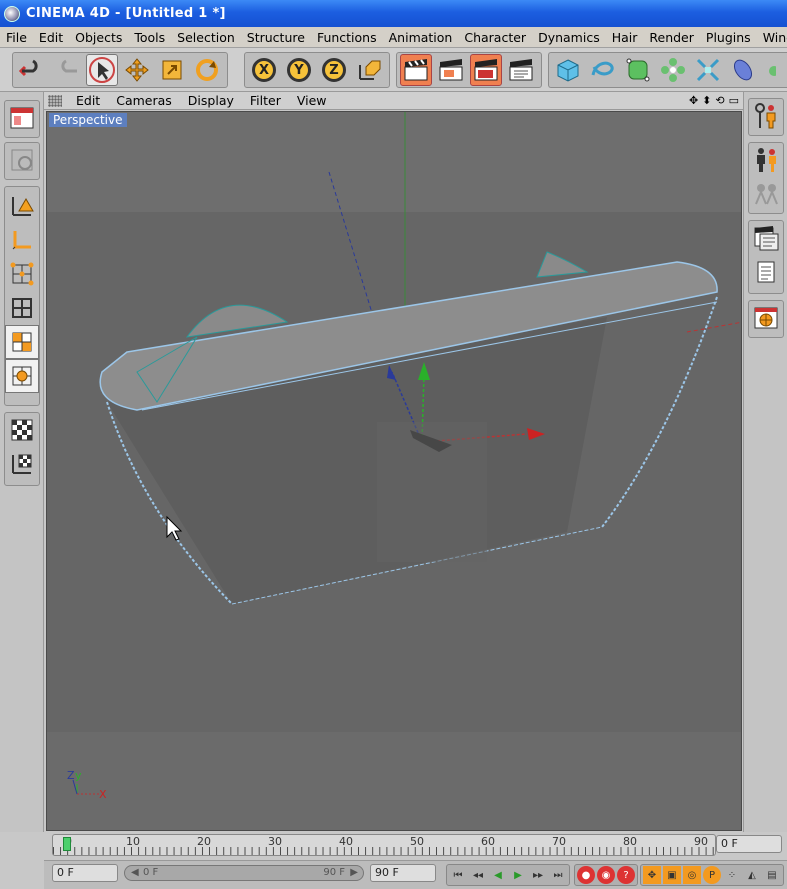  Describe the element at coordinates (347, 37) in the screenshot. I see `menu-functions: Functions` at that location.